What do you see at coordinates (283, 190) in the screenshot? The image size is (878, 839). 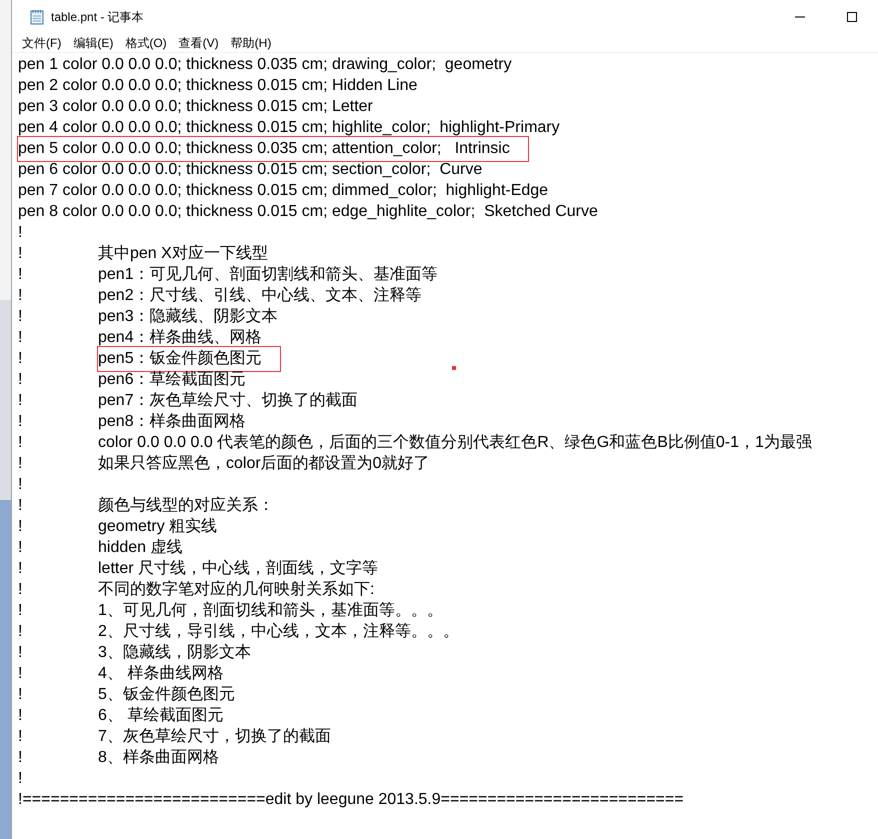 I see `text-line: pen 7 color 0.0 0.0 0.0; thickness 0.015 cm; dimmed_color; highlight-Edge` at bounding box center [283, 190].